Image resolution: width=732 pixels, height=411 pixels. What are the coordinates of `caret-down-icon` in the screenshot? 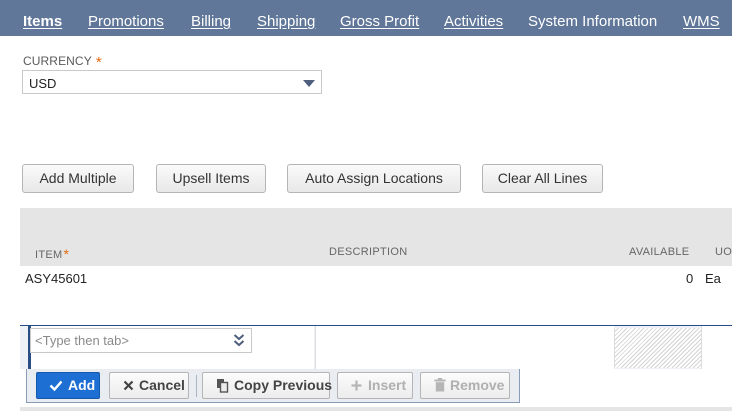 It's located at (309, 83).